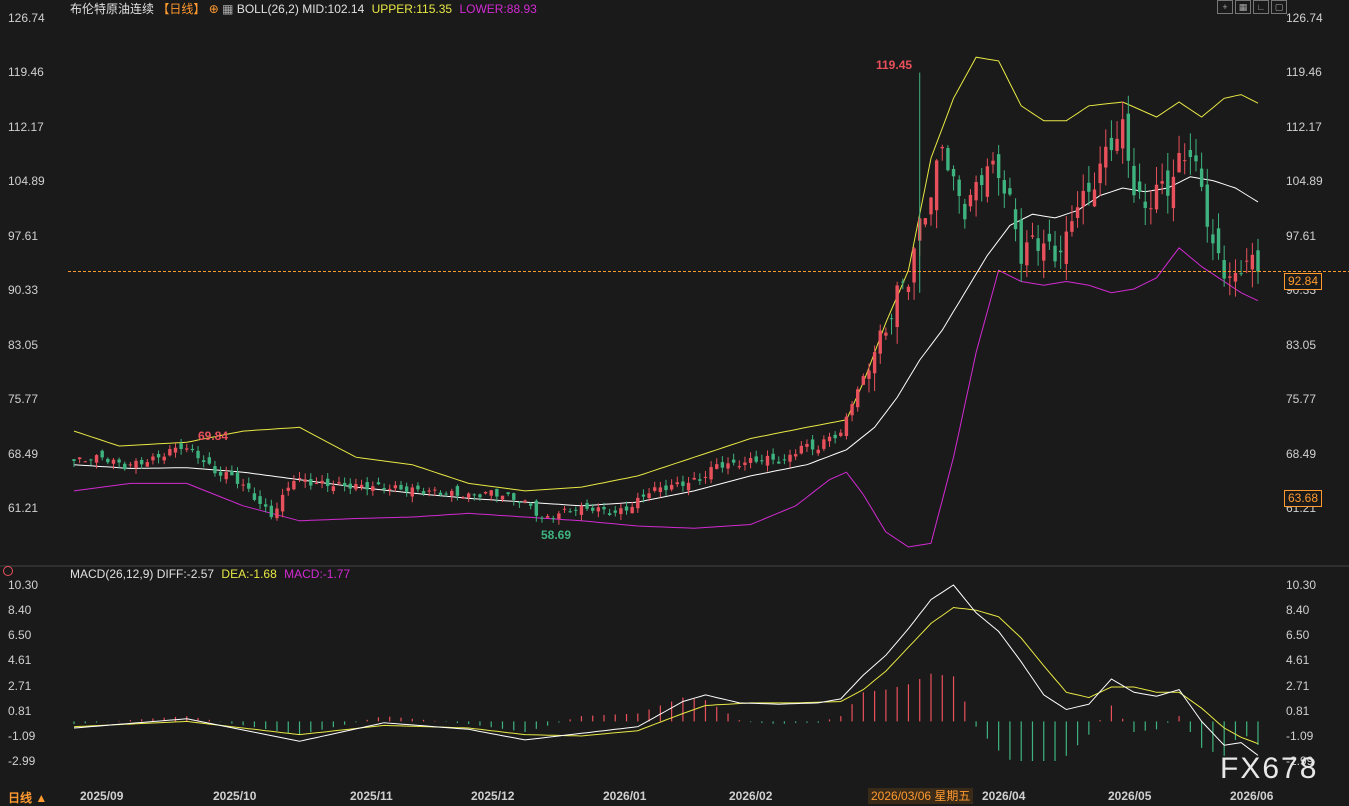  I want to click on macd-settings-icon, so click(8, 571).